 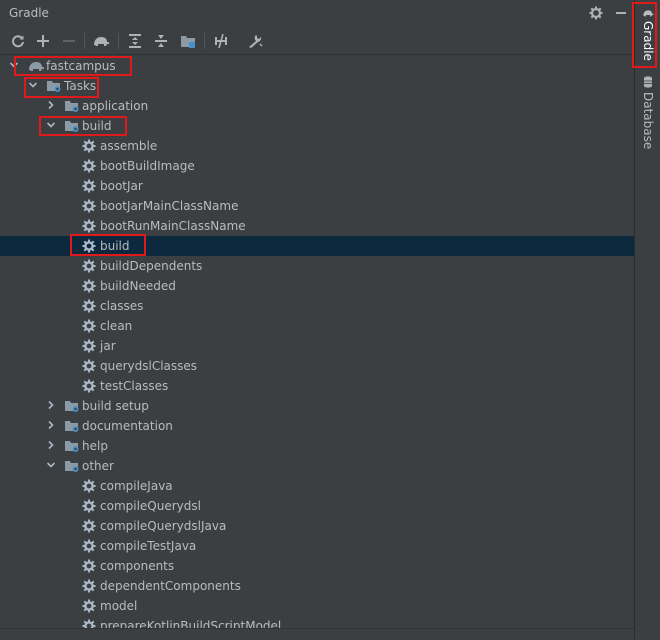 What do you see at coordinates (317, 606) in the screenshot?
I see `tree-task-item: model` at bounding box center [317, 606].